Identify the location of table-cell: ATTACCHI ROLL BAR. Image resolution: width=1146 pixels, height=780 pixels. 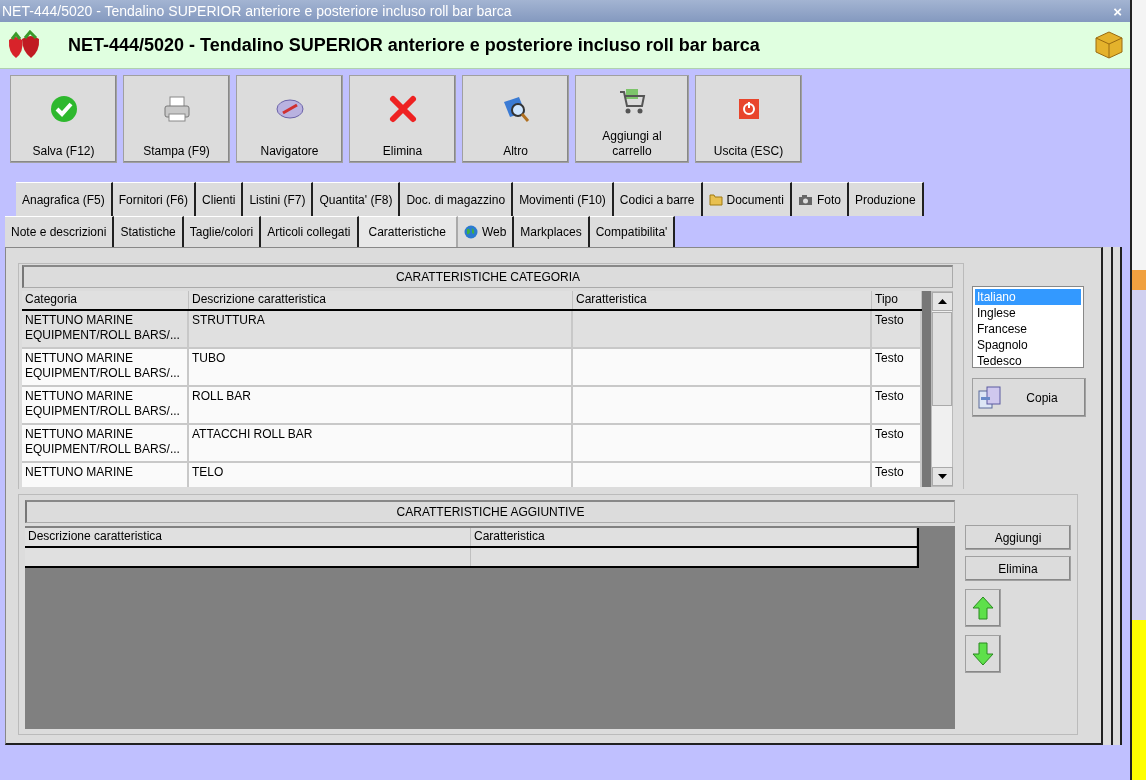
(381, 443).